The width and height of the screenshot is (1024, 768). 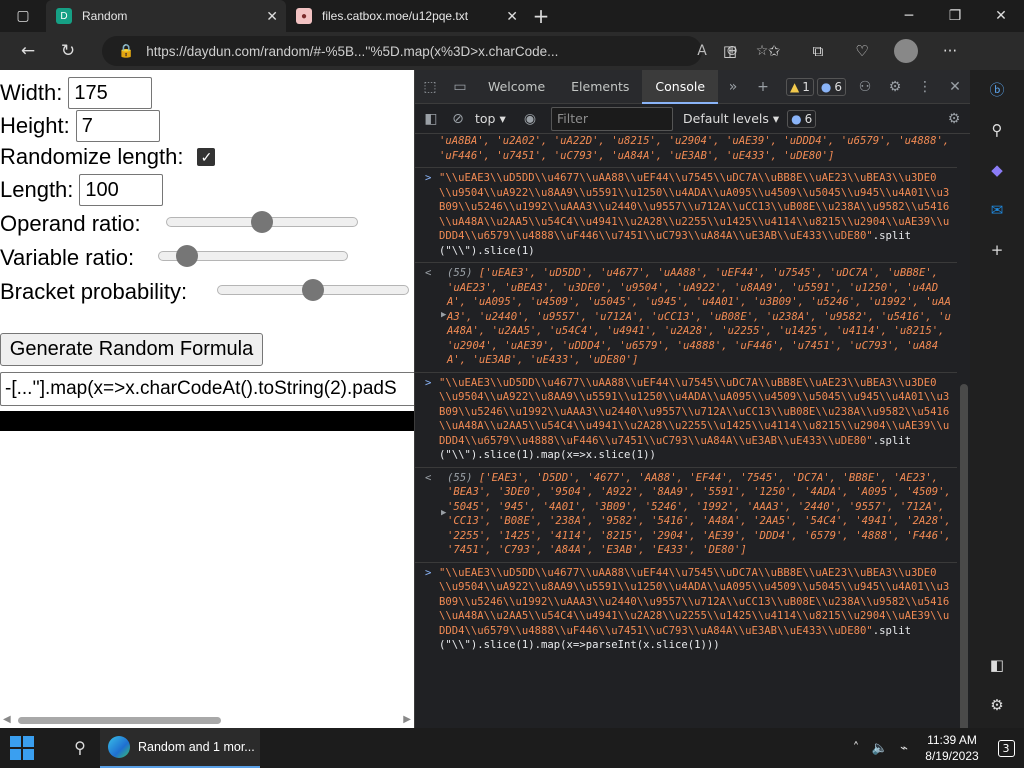 What do you see at coordinates (909, 16) in the screenshot?
I see `minimize-icon: ─` at bounding box center [909, 16].